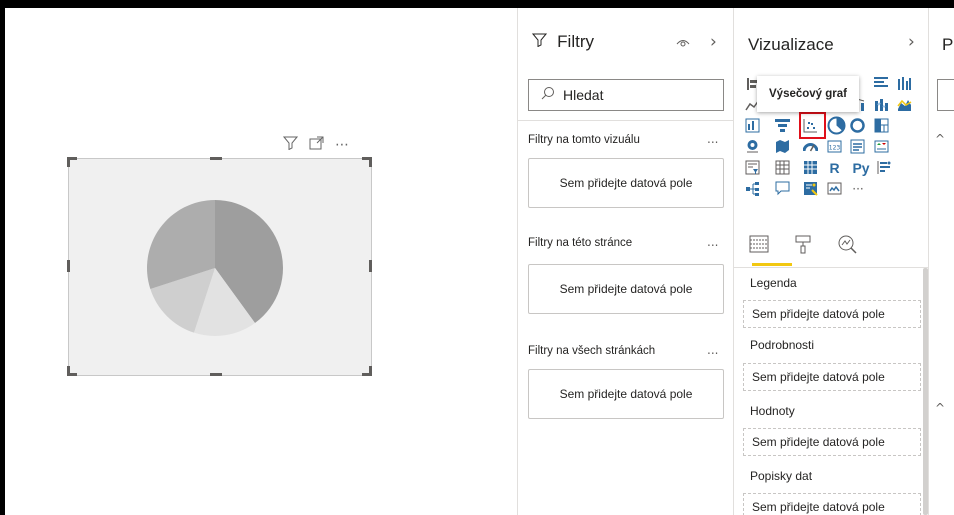 The height and width of the screenshot is (515, 954). Describe the element at coordinates (541, 42) in the screenshot. I see `filter-funnel-icon` at that location.